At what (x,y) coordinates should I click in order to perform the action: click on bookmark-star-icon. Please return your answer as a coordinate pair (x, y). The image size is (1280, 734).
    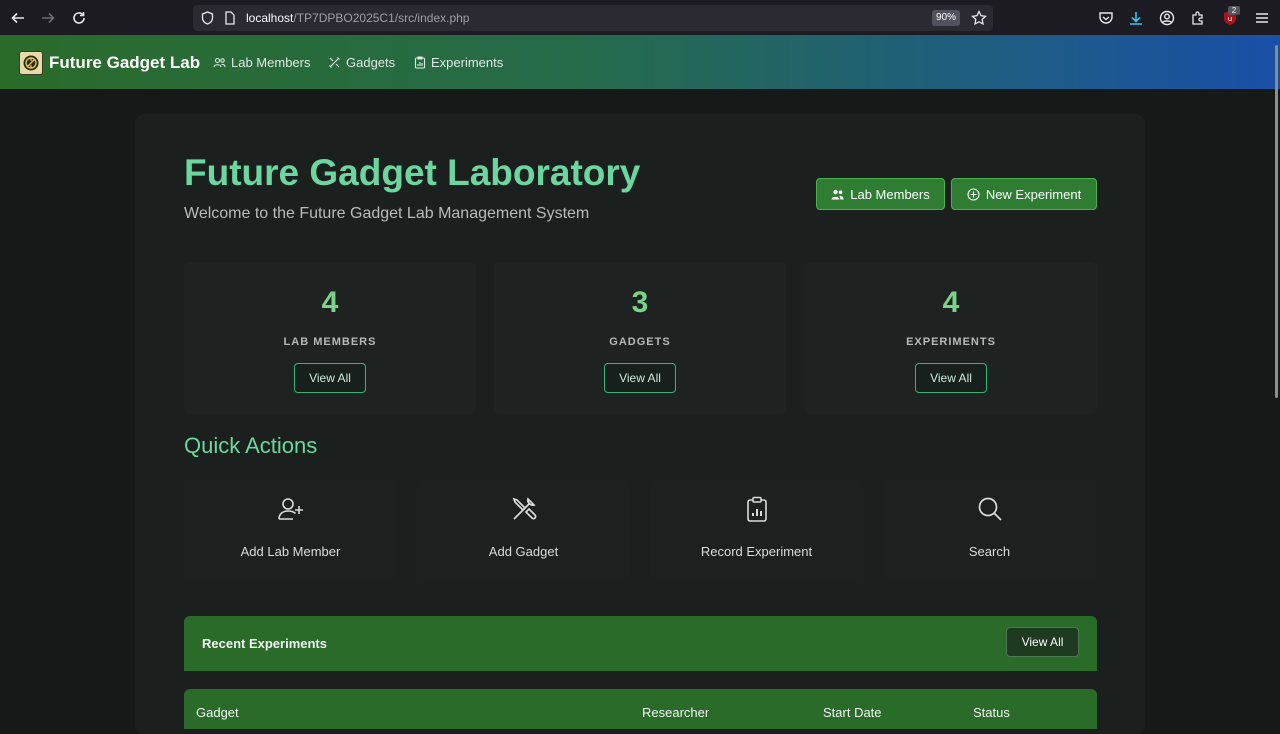
    Looking at the image, I should click on (979, 18).